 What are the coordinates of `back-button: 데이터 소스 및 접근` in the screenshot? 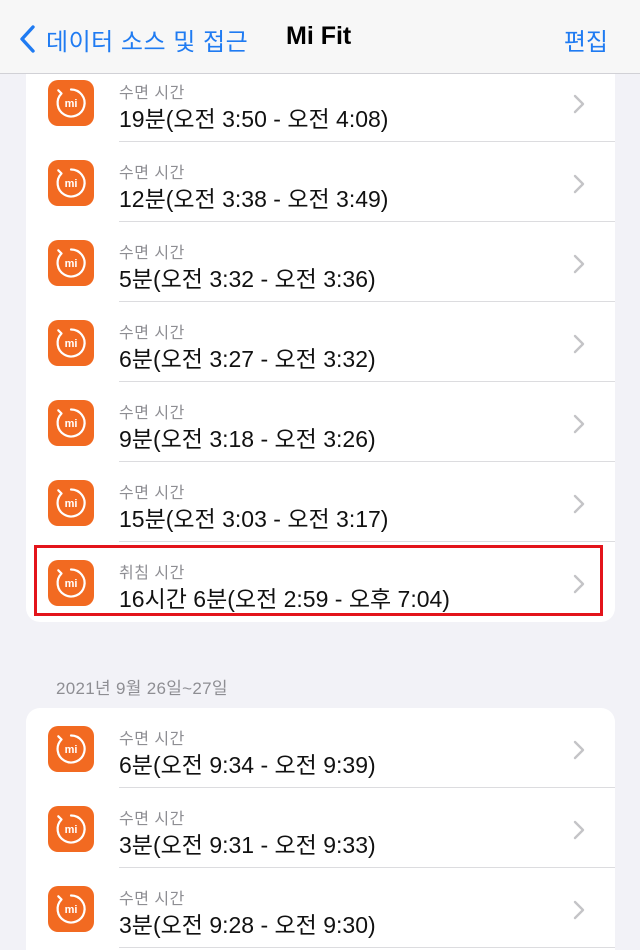 It's located at (133, 39).